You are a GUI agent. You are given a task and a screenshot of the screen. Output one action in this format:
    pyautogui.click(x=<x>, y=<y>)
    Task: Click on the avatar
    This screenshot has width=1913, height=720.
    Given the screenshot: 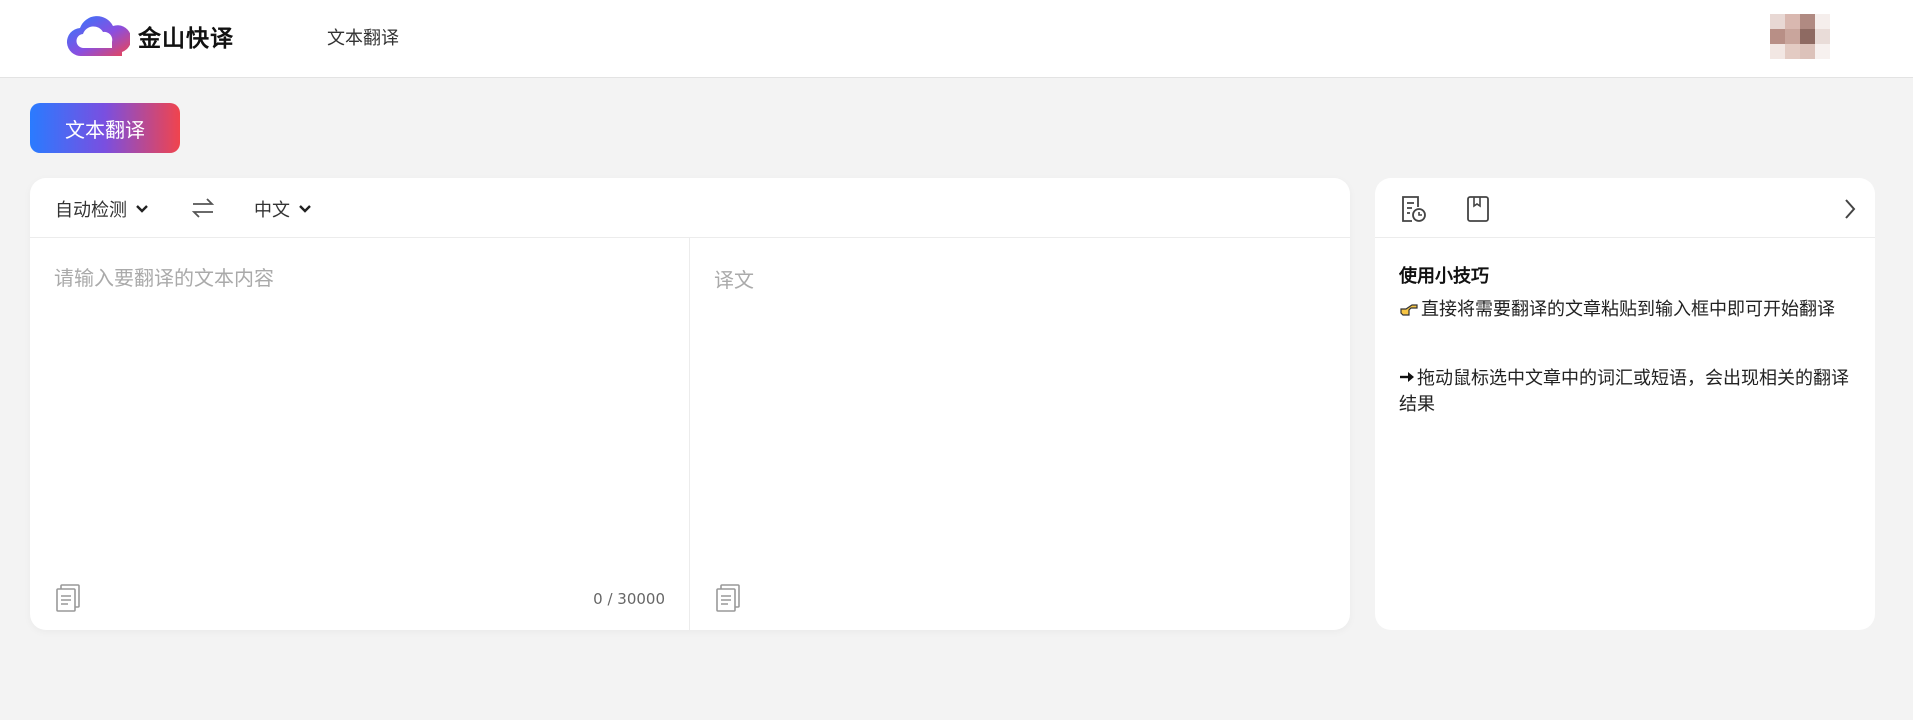 What is the action you would take?
    pyautogui.click(x=1800, y=37)
    